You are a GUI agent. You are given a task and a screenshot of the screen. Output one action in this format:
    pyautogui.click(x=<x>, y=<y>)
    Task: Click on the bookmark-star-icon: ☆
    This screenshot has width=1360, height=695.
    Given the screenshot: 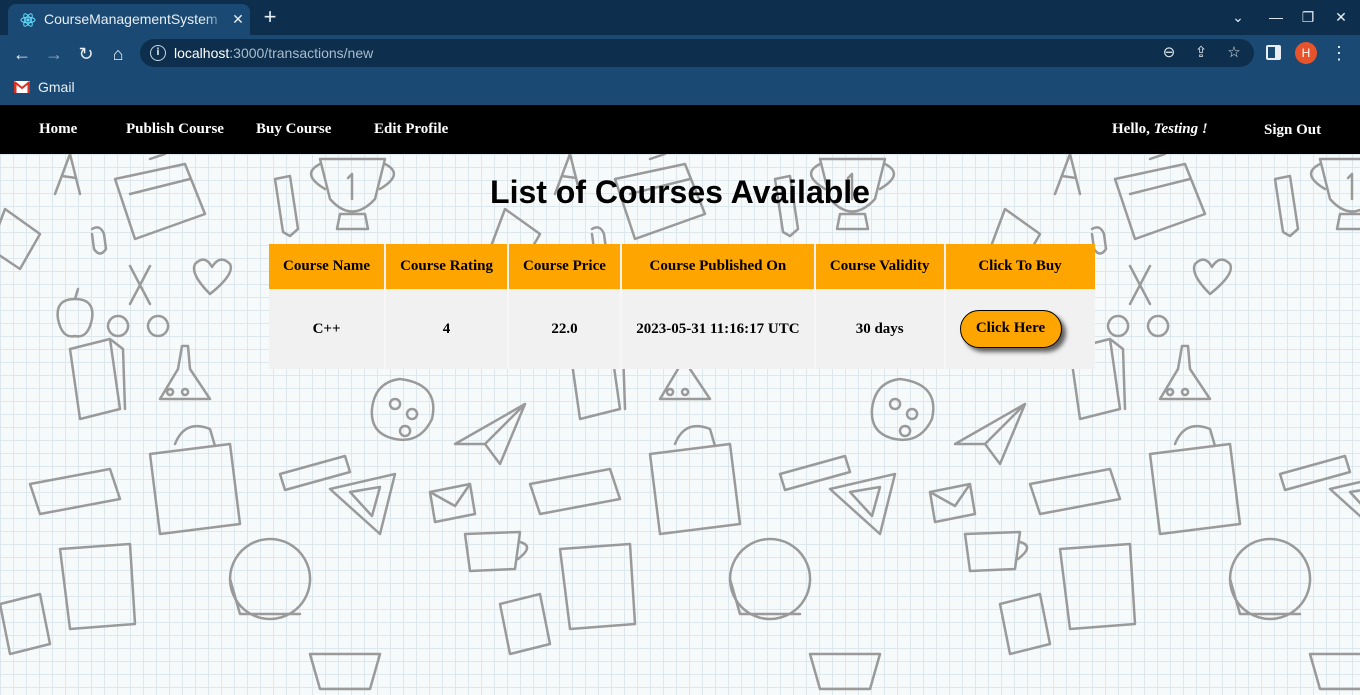 What is the action you would take?
    pyautogui.click(x=1234, y=53)
    